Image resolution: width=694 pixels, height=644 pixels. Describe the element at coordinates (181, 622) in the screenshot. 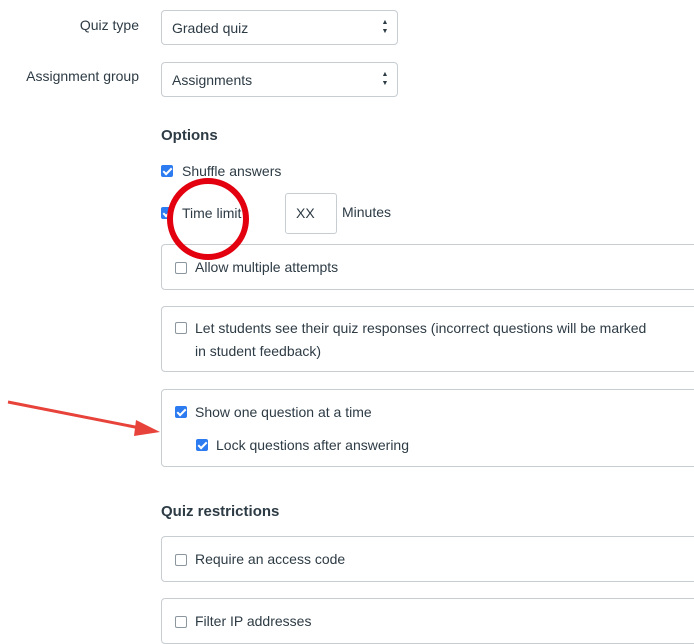

I see `filter-ip-checkbox` at that location.